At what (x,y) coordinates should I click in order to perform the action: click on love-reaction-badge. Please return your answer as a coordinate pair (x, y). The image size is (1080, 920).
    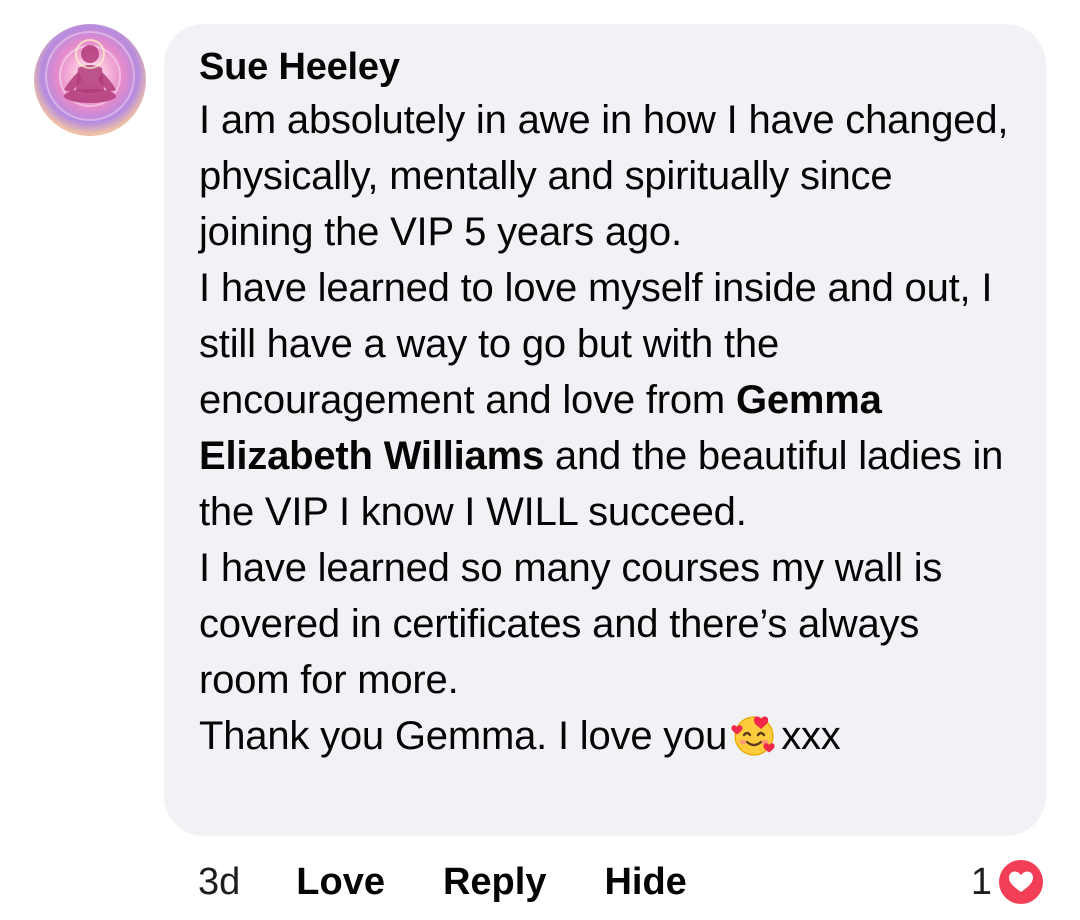
    Looking at the image, I should click on (1021, 882).